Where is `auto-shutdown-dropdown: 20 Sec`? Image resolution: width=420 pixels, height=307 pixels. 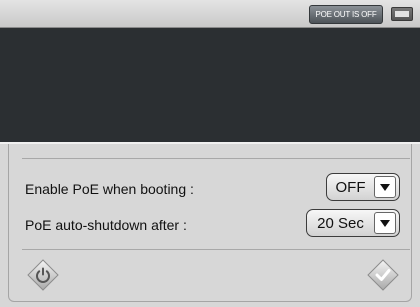
auto-shutdown-dropdown: 20 Sec is located at coordinates (353, 223).